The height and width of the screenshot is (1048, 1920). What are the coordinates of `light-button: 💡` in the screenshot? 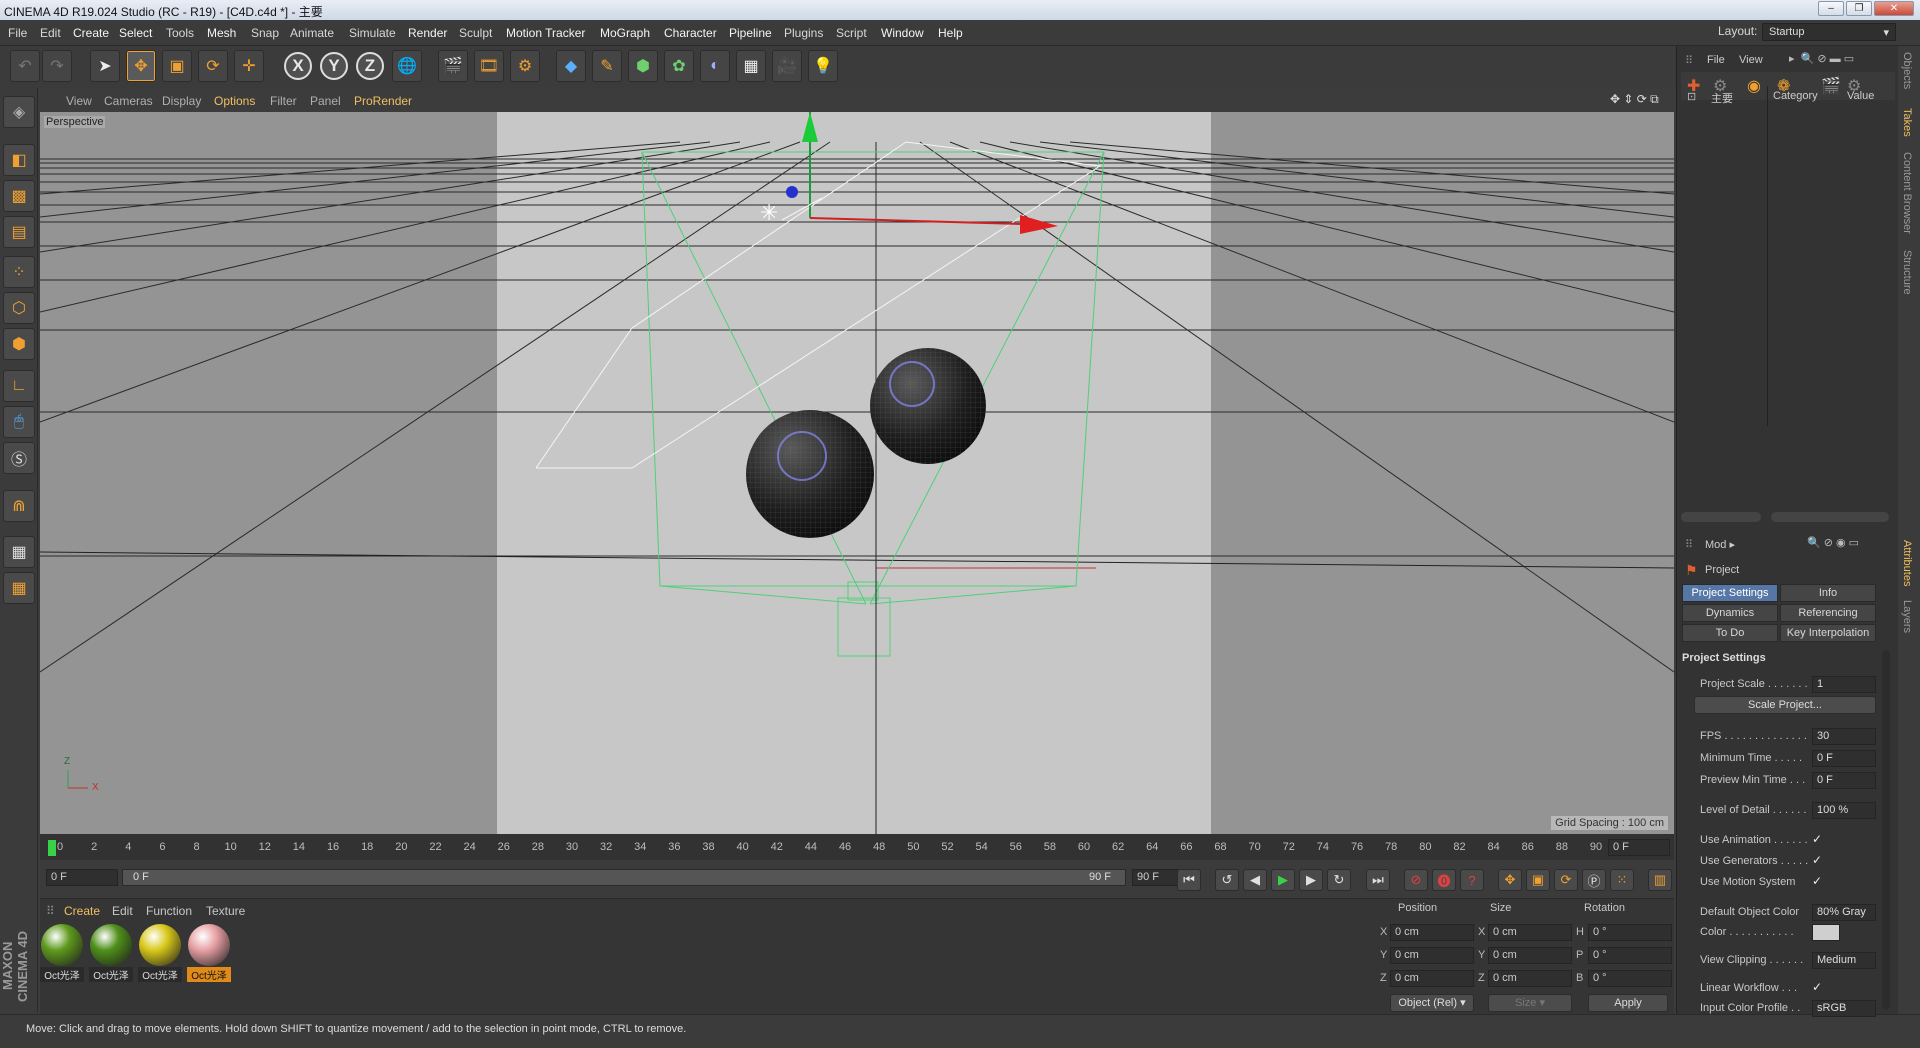 It's located at (823, 66).